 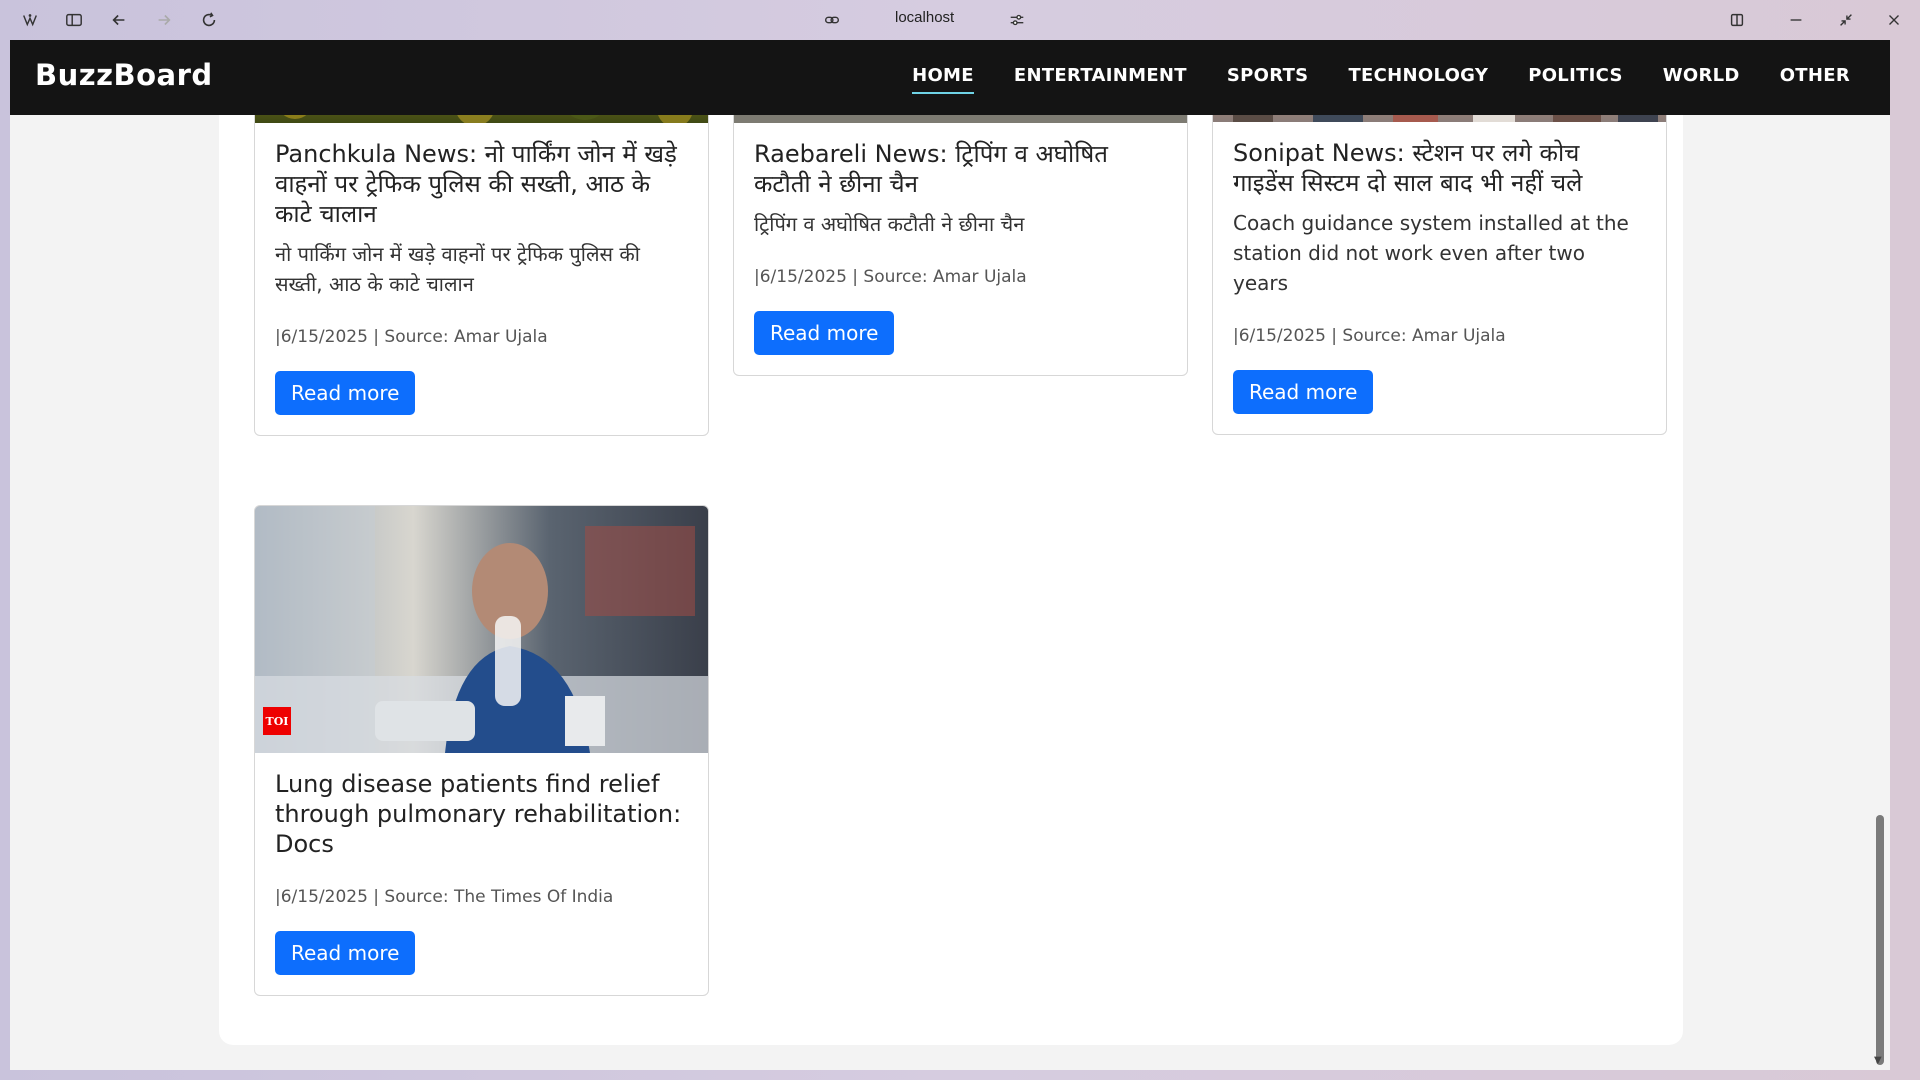 What do you see at coordinates (74, 20) in the screenshot?
I see `sidebar-toggle-icon` at bounding box center [74, 20].